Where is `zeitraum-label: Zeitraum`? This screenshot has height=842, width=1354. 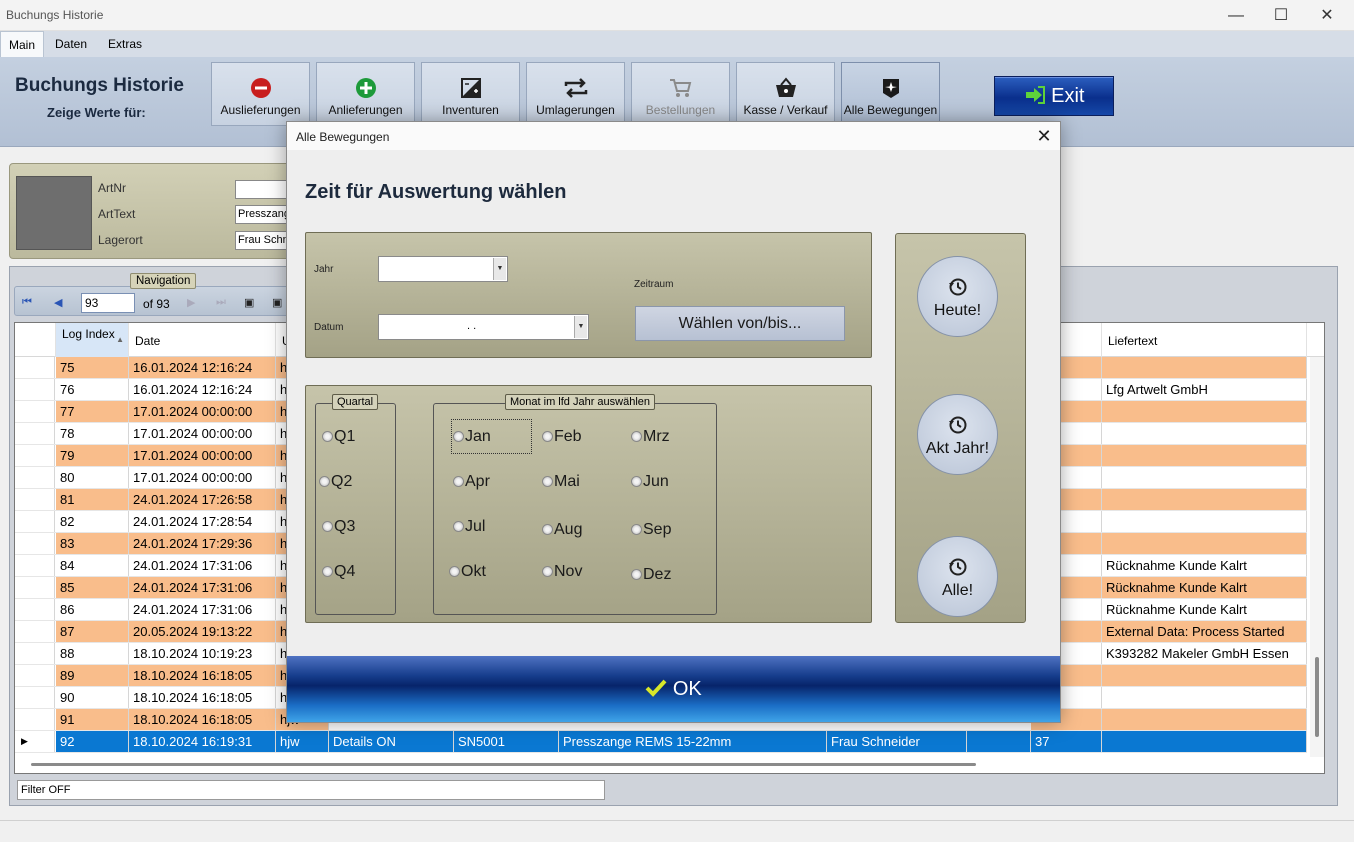 zeitraum-label: Zeitraum is located at coordinates (654, 284).